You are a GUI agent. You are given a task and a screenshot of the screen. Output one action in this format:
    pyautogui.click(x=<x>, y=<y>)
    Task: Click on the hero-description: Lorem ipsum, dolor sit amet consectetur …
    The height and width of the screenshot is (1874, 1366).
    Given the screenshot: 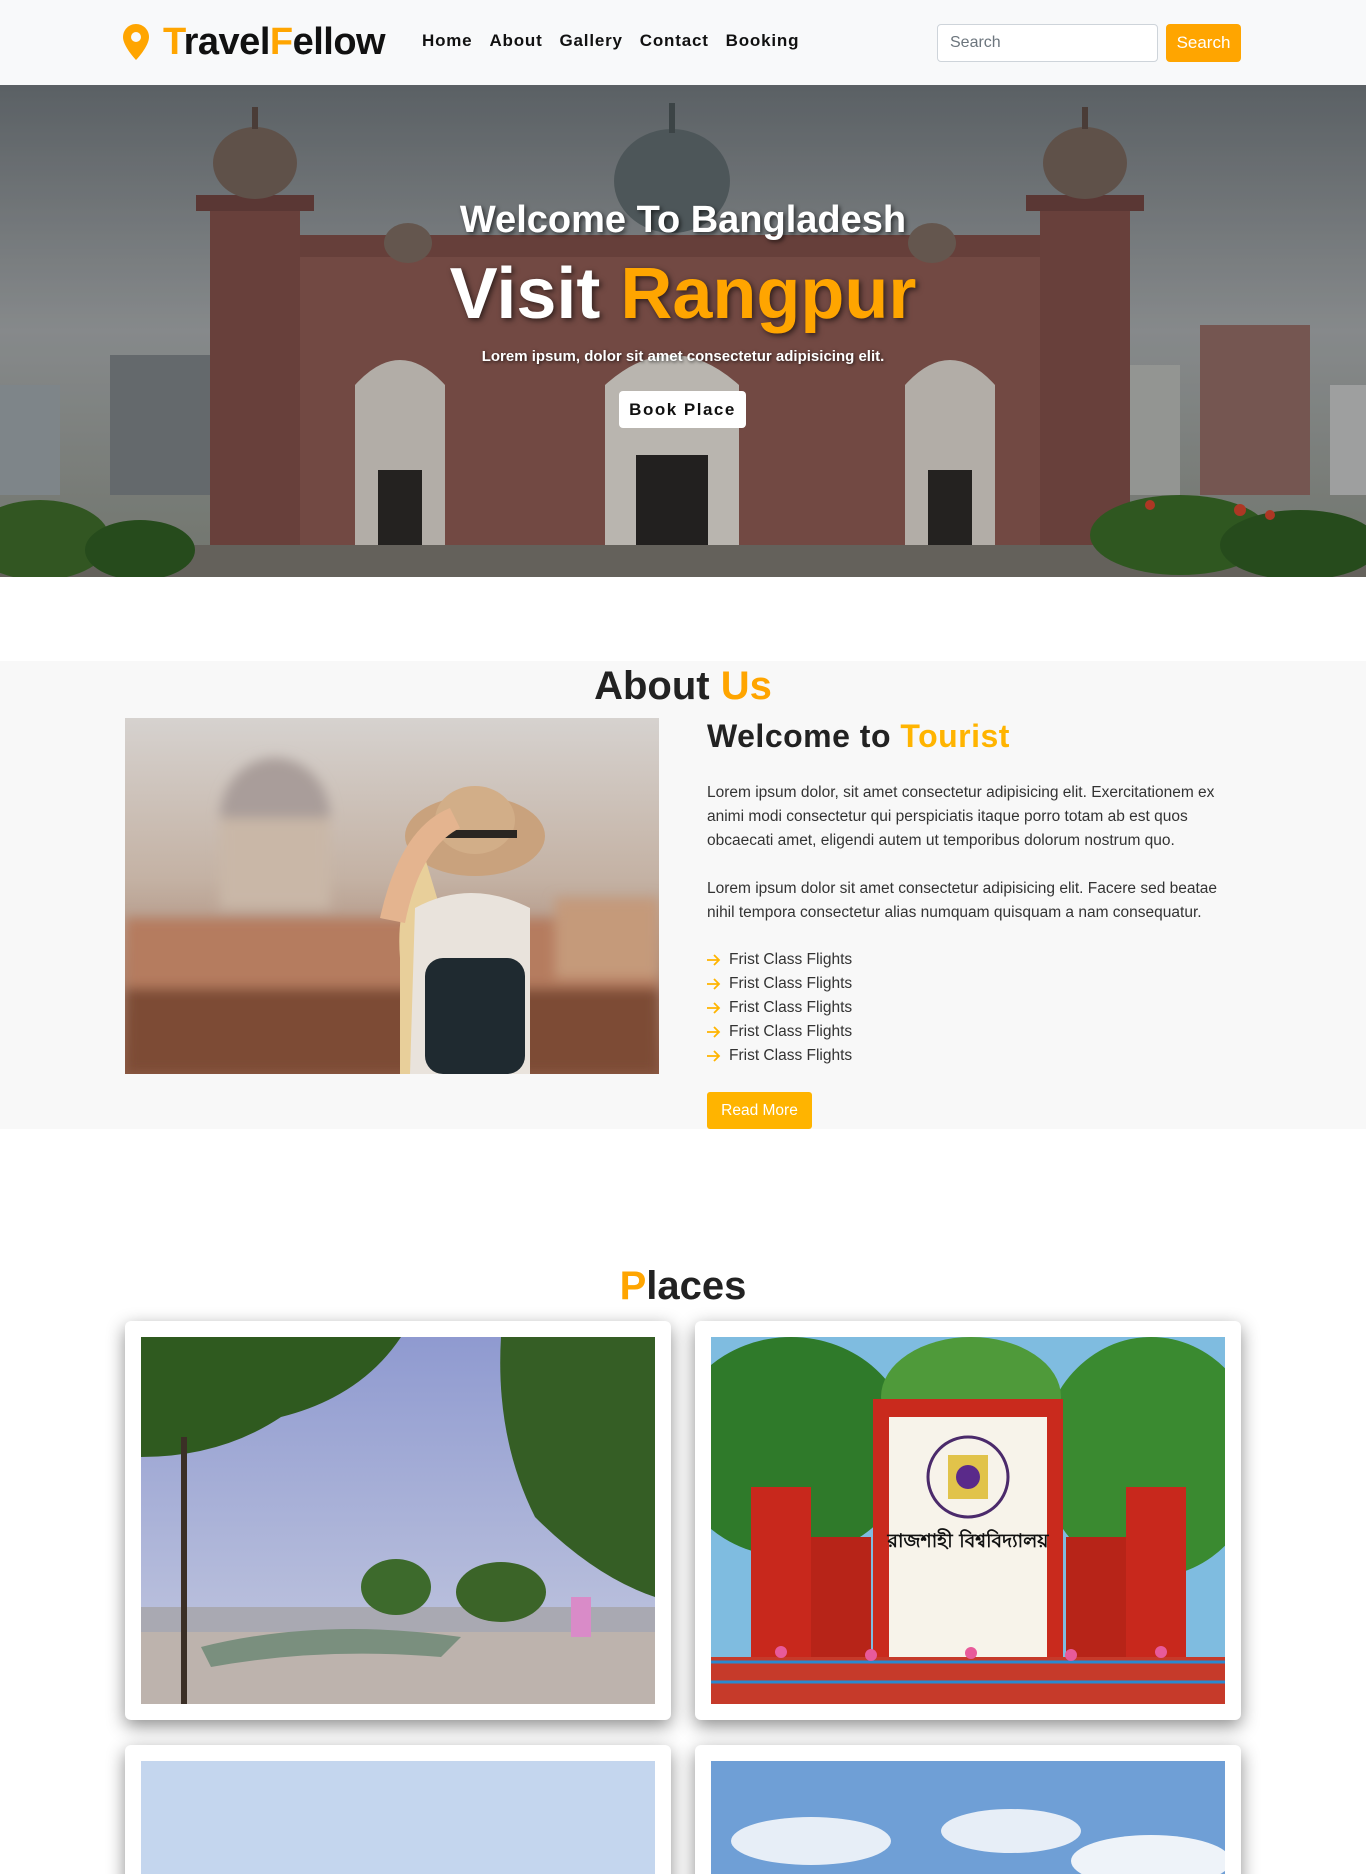 What is the action you would take?
    pyautogui.click(x=683, y=356)
    